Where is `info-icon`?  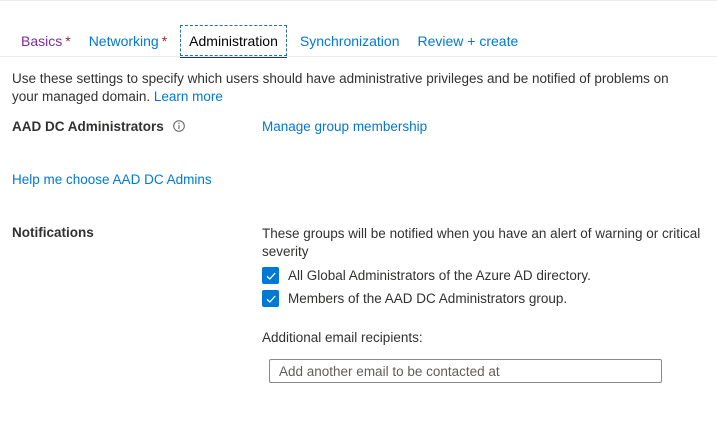
info-icon is located at coordinates (178, 126).